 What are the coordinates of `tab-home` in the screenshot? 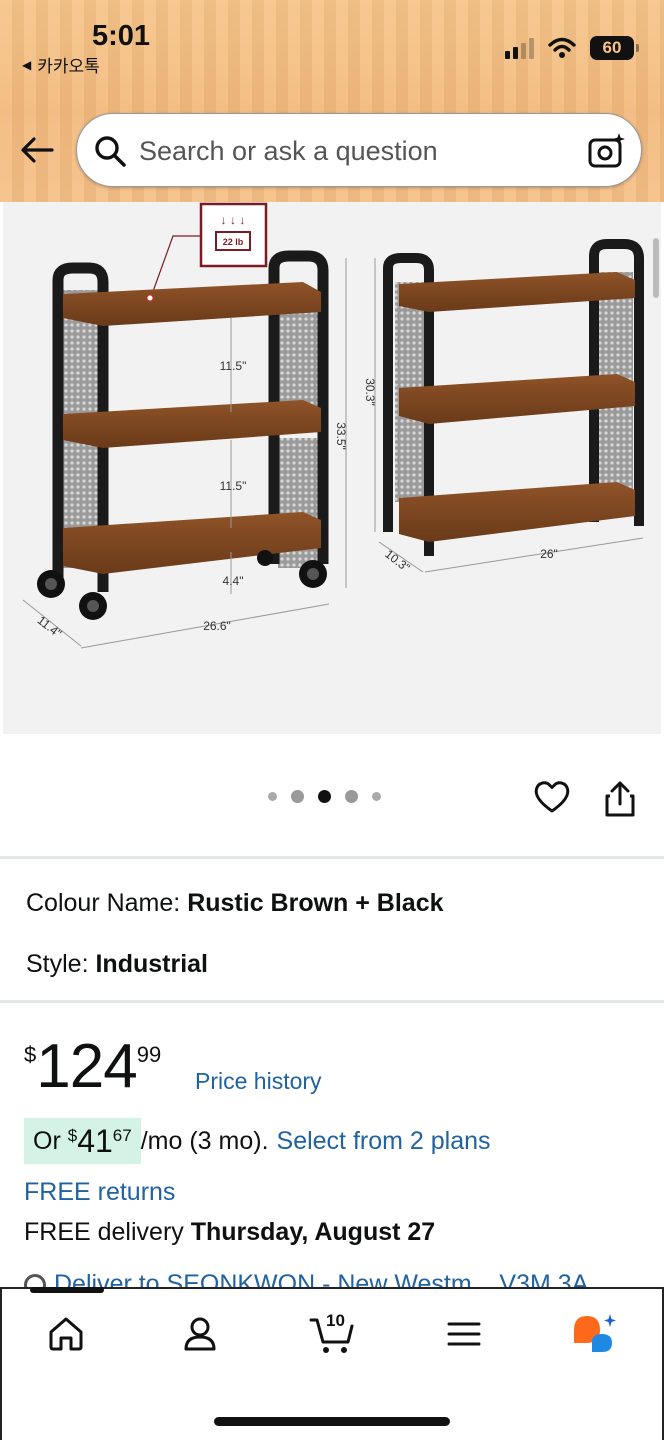 It's located at (66, 1334).